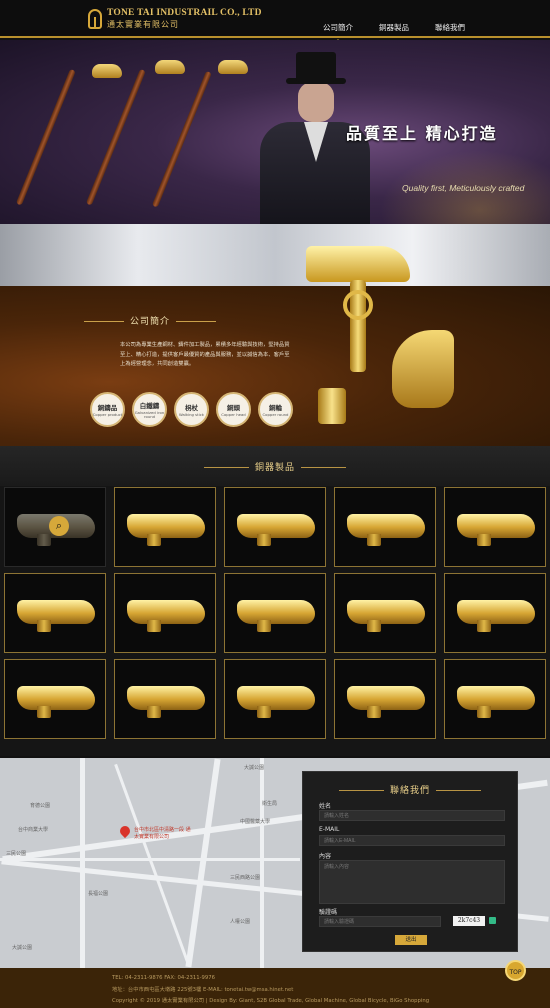  Describe the element at coordinates (107, 409) in the screenshot. I see `badge-copper-product: 銅鑄品 Copper product` at that location.